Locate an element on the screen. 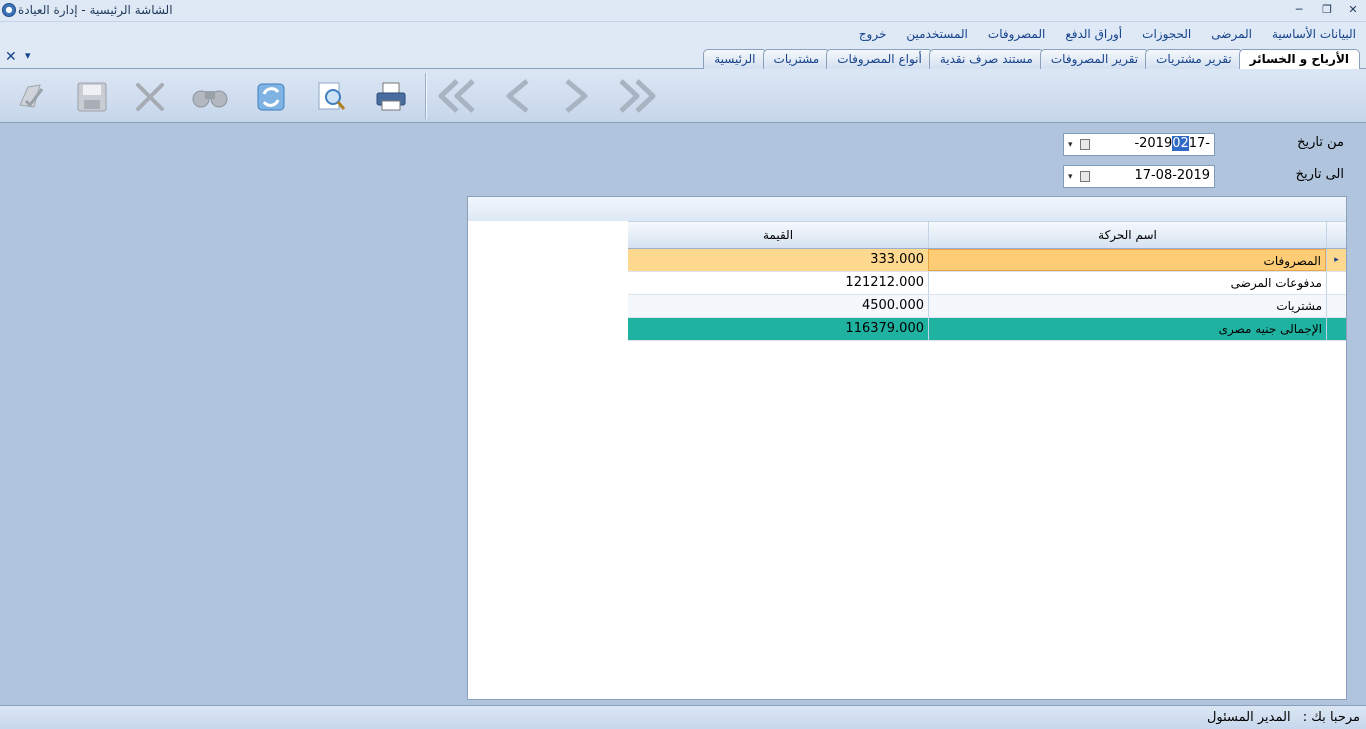 The height and width of the screenshot is (729, 1366). first-record-icon is located at coordinates (457, 96).